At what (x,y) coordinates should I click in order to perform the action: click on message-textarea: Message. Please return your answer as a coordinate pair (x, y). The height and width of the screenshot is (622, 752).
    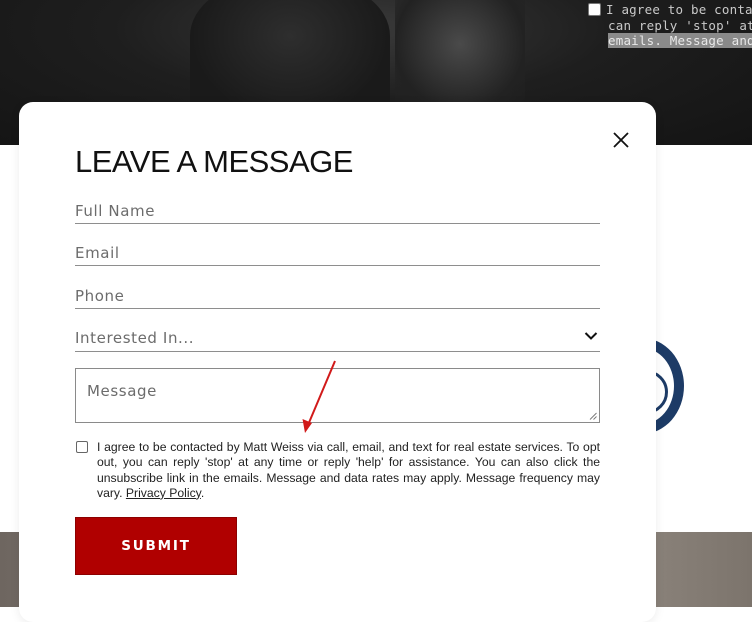
    Looking at the image, I should click on (337, 395).